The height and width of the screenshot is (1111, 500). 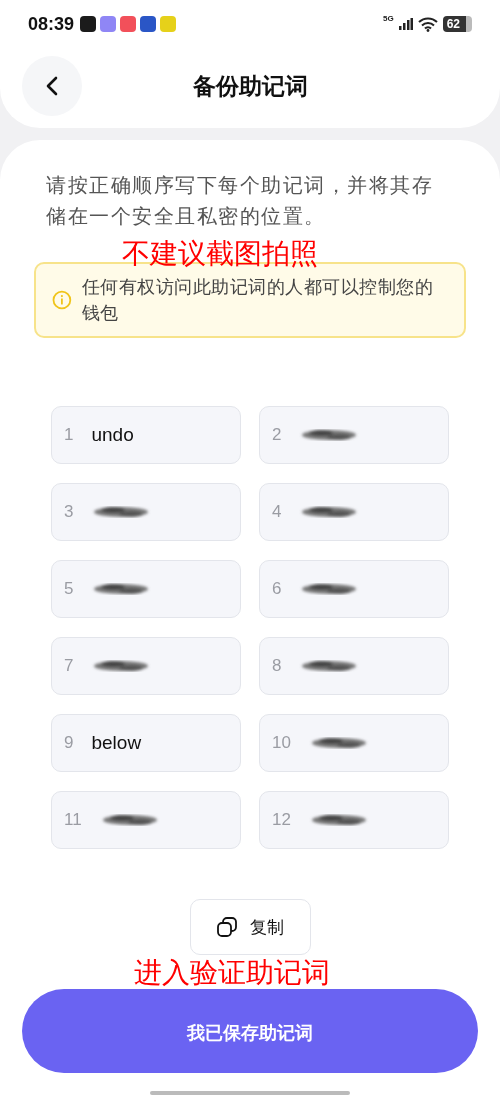 I want to click on word-number: 5, so click(x=69, y=589).